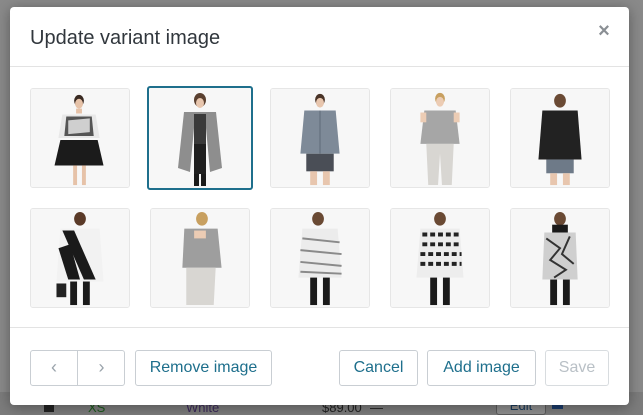  What do you see at coordinates (125, 38) in the screenshot?
I see `modal-title: Update variant image` at bounding box center [125, 38].